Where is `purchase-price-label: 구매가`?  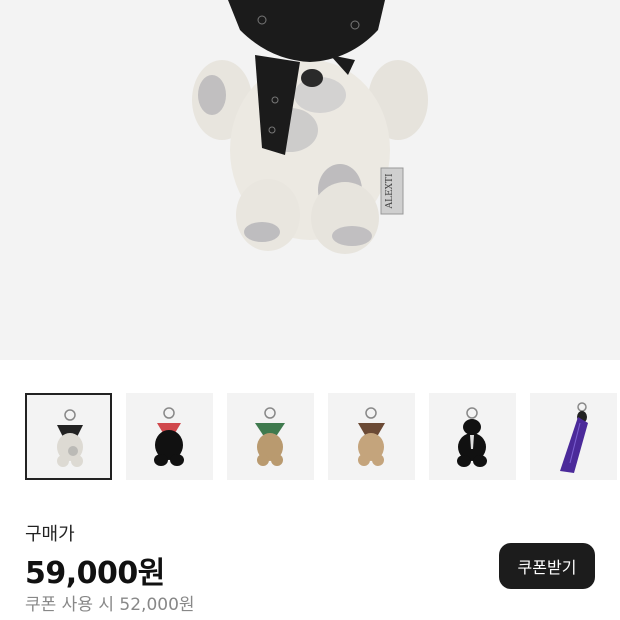
purchase-price-label: 구매가 is located at coordinates (50, 534).